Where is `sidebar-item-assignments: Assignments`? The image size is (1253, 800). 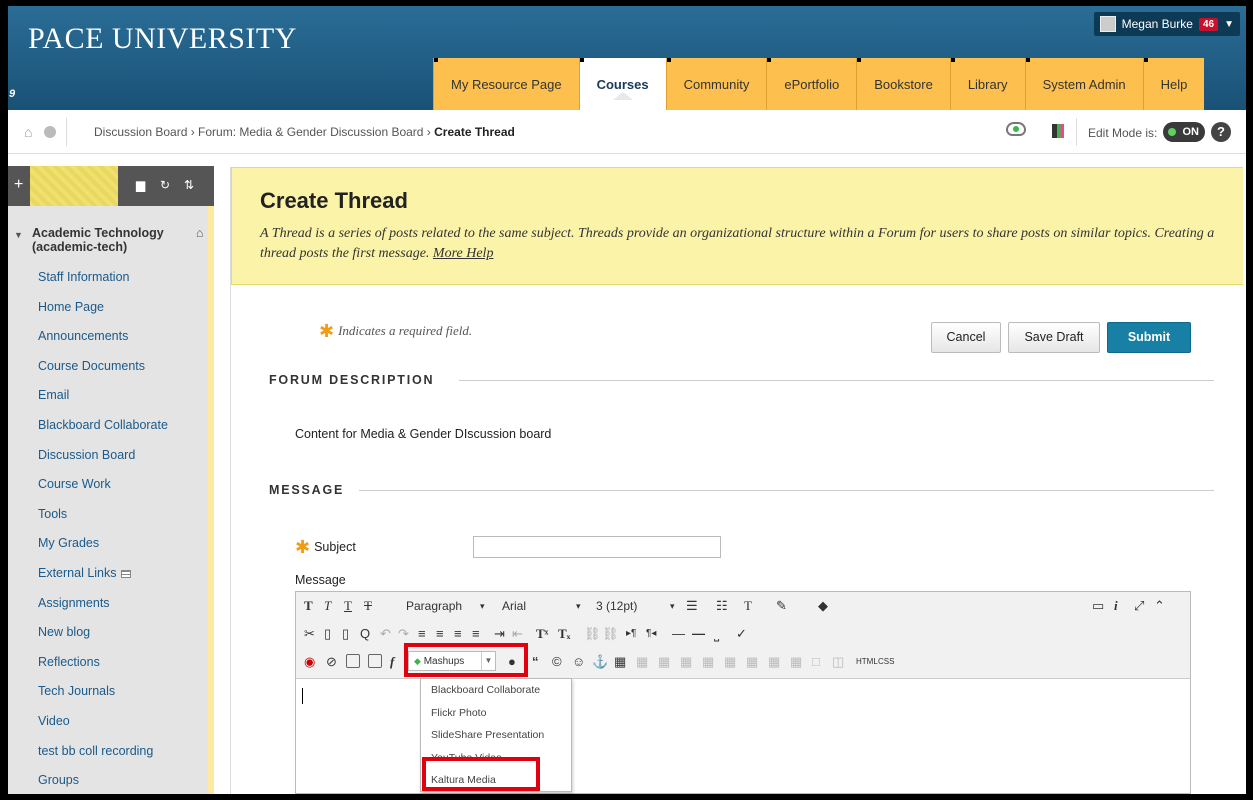
sidebar-item-assignments: Assignments is located at coordinates (108, 604).